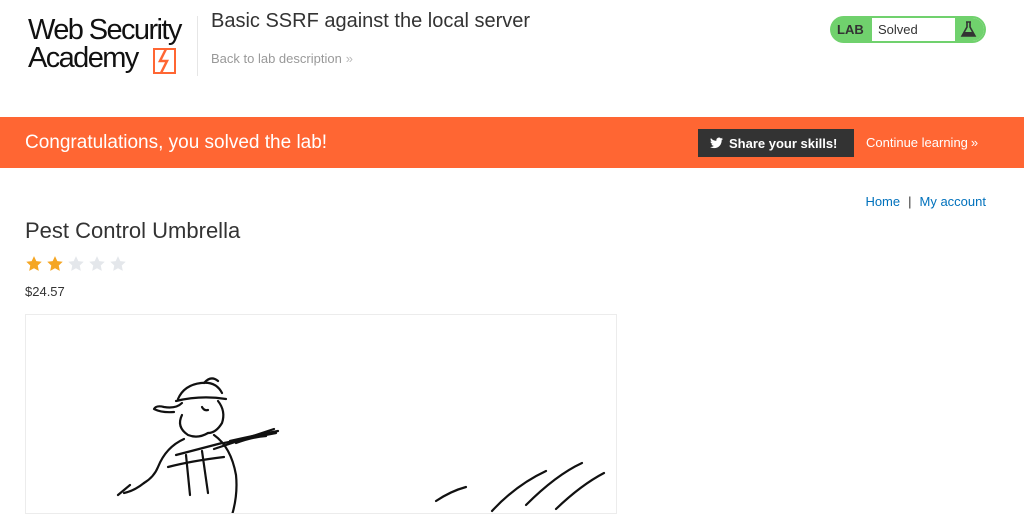  I want to click on lightning-icon, so click(164, 61).